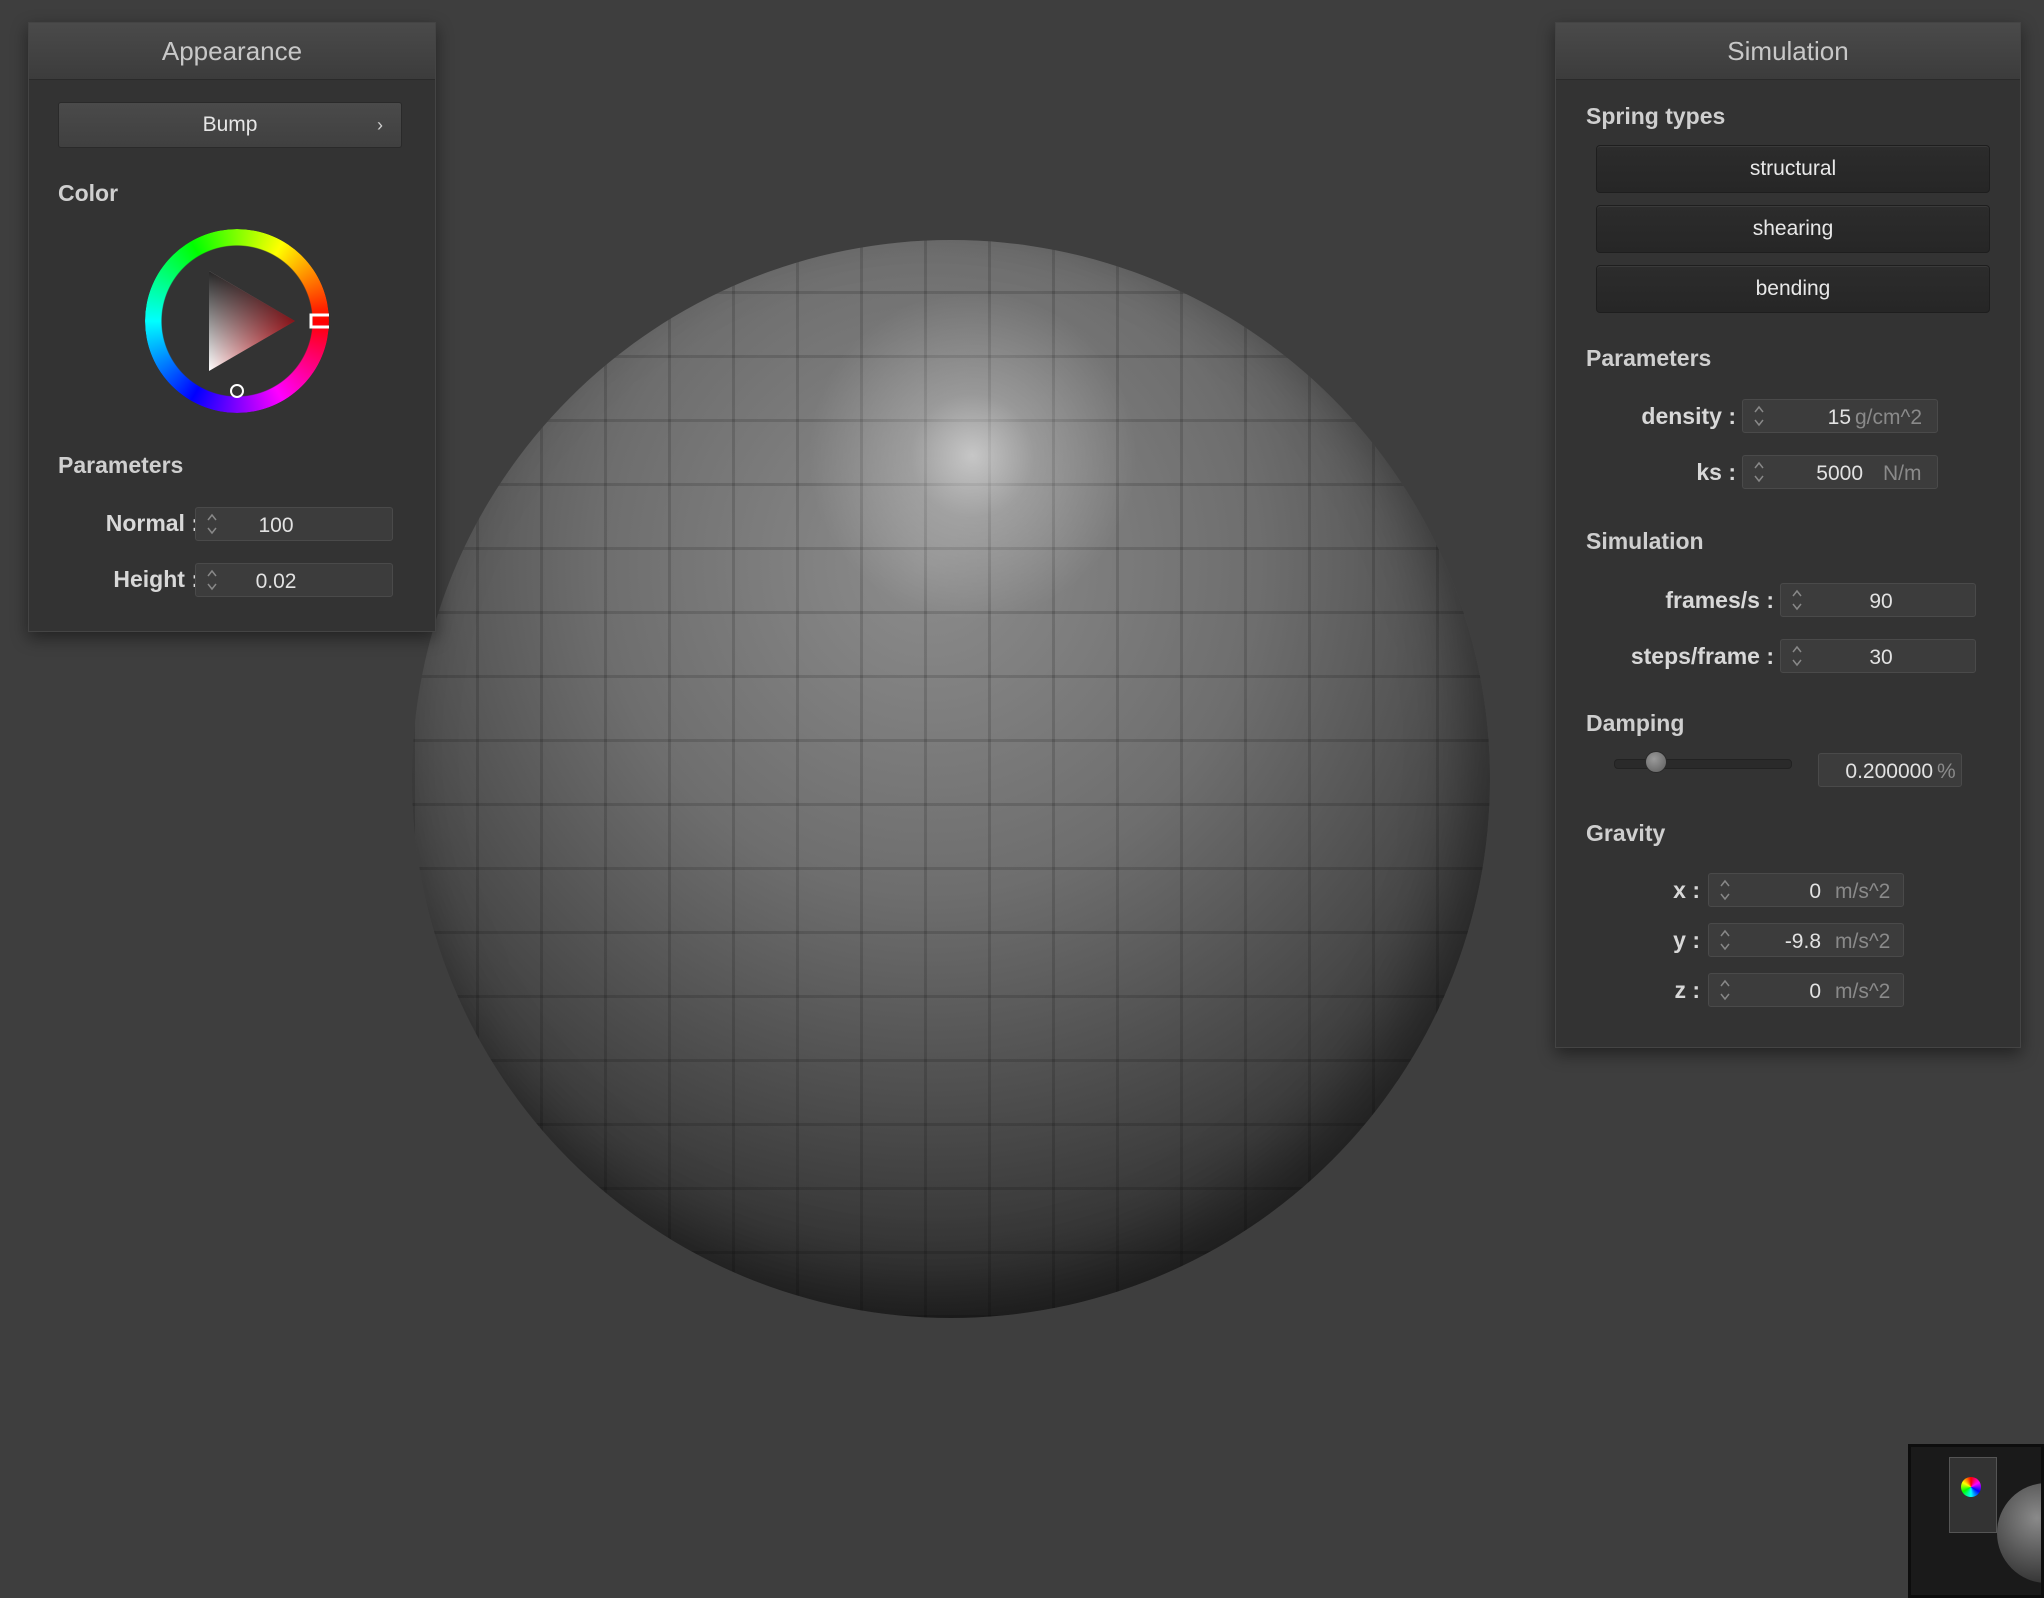 This screenshot has height=1598, width=2044. What do you see at coordinates (1902, 473) in the screenshot?
I see `ks-unit: N/m` at bounding box center [1902, 473].